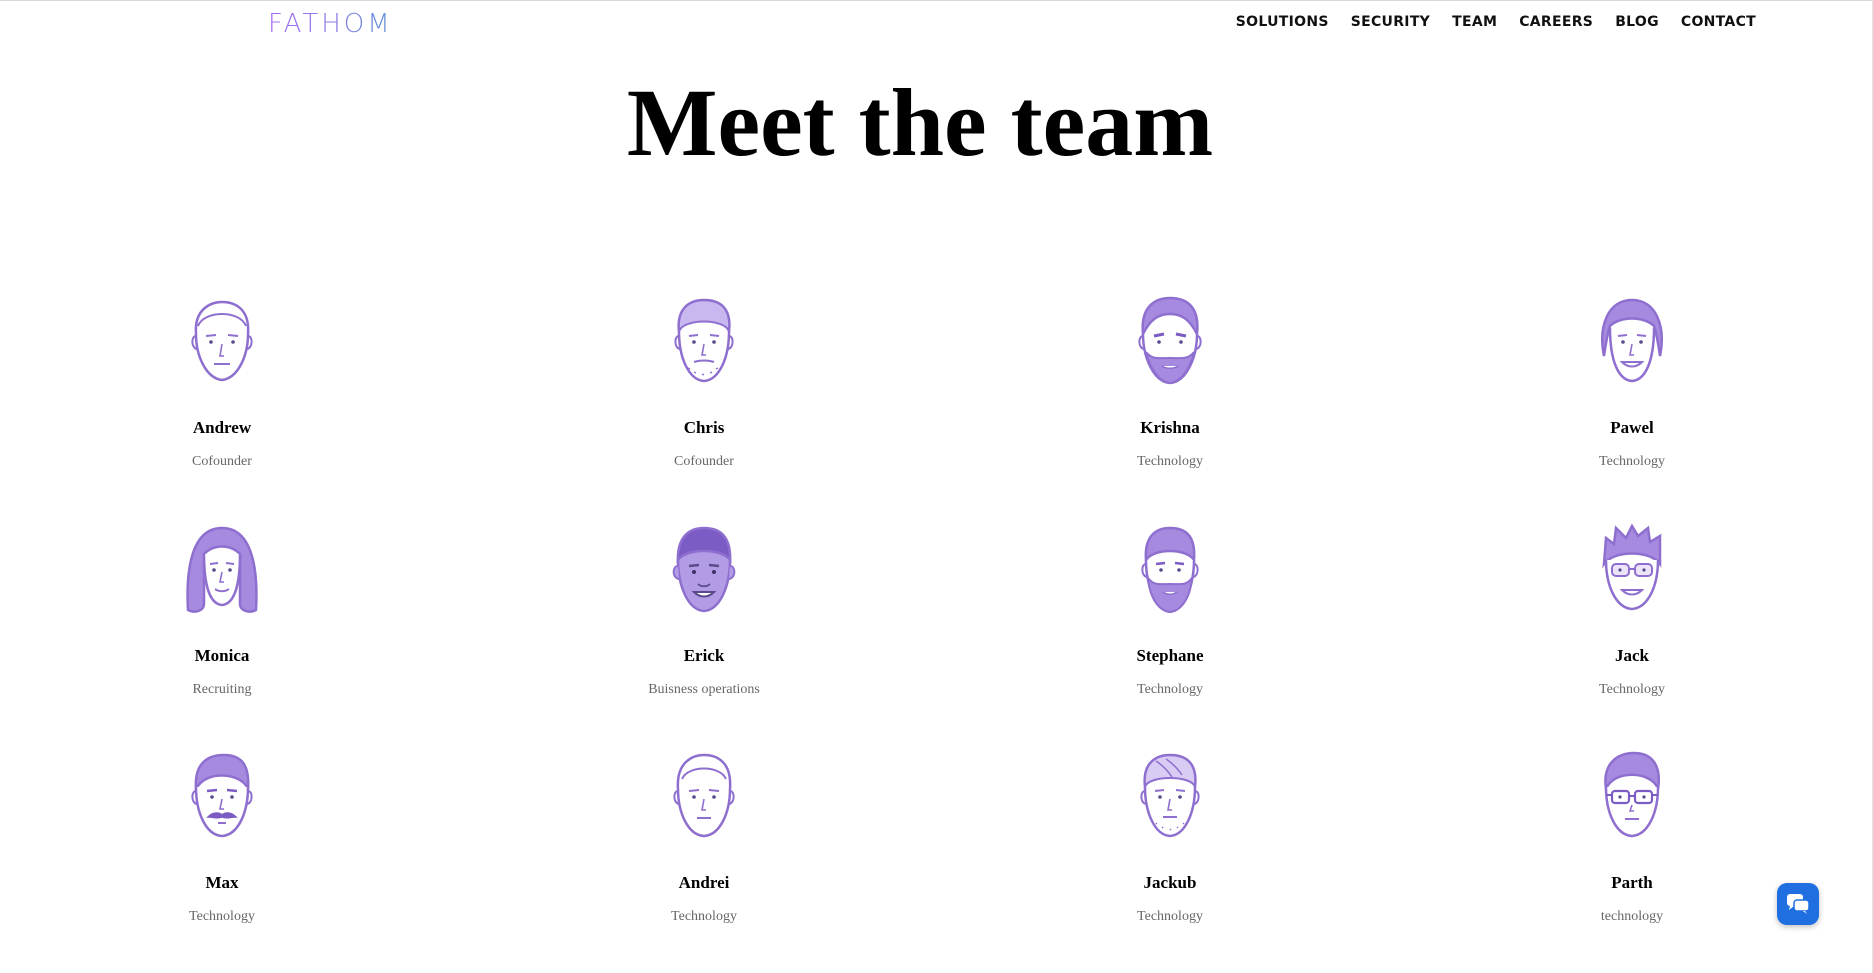 The image size is (1873, 973). I want to click on avatar-bearded-male-icon, so click(1170, 340).